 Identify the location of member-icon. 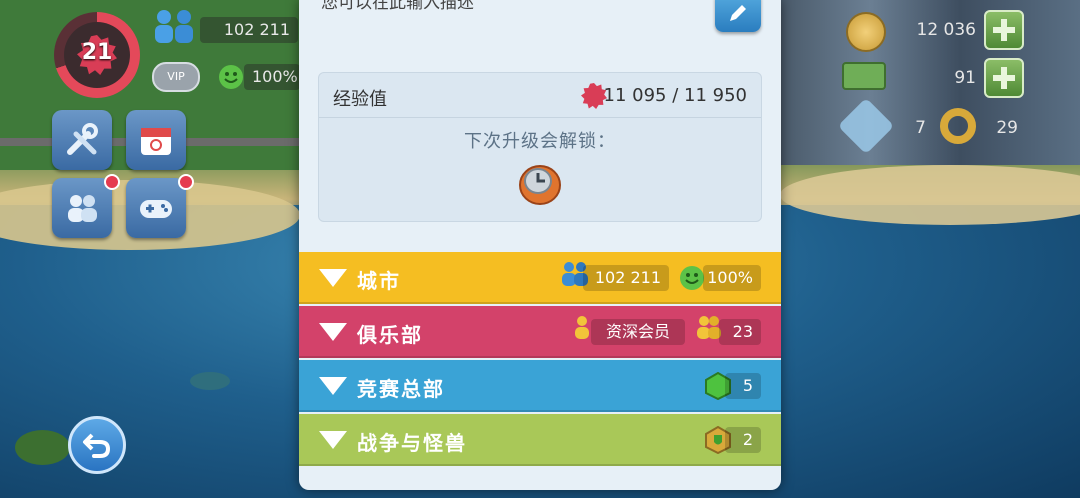
(582, 327).